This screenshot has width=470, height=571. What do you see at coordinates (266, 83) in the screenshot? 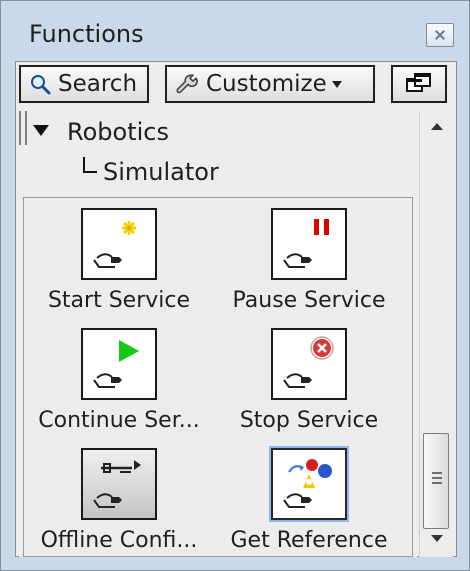
I see `customize-button-label: Customize` at bounding box center [266, 83].